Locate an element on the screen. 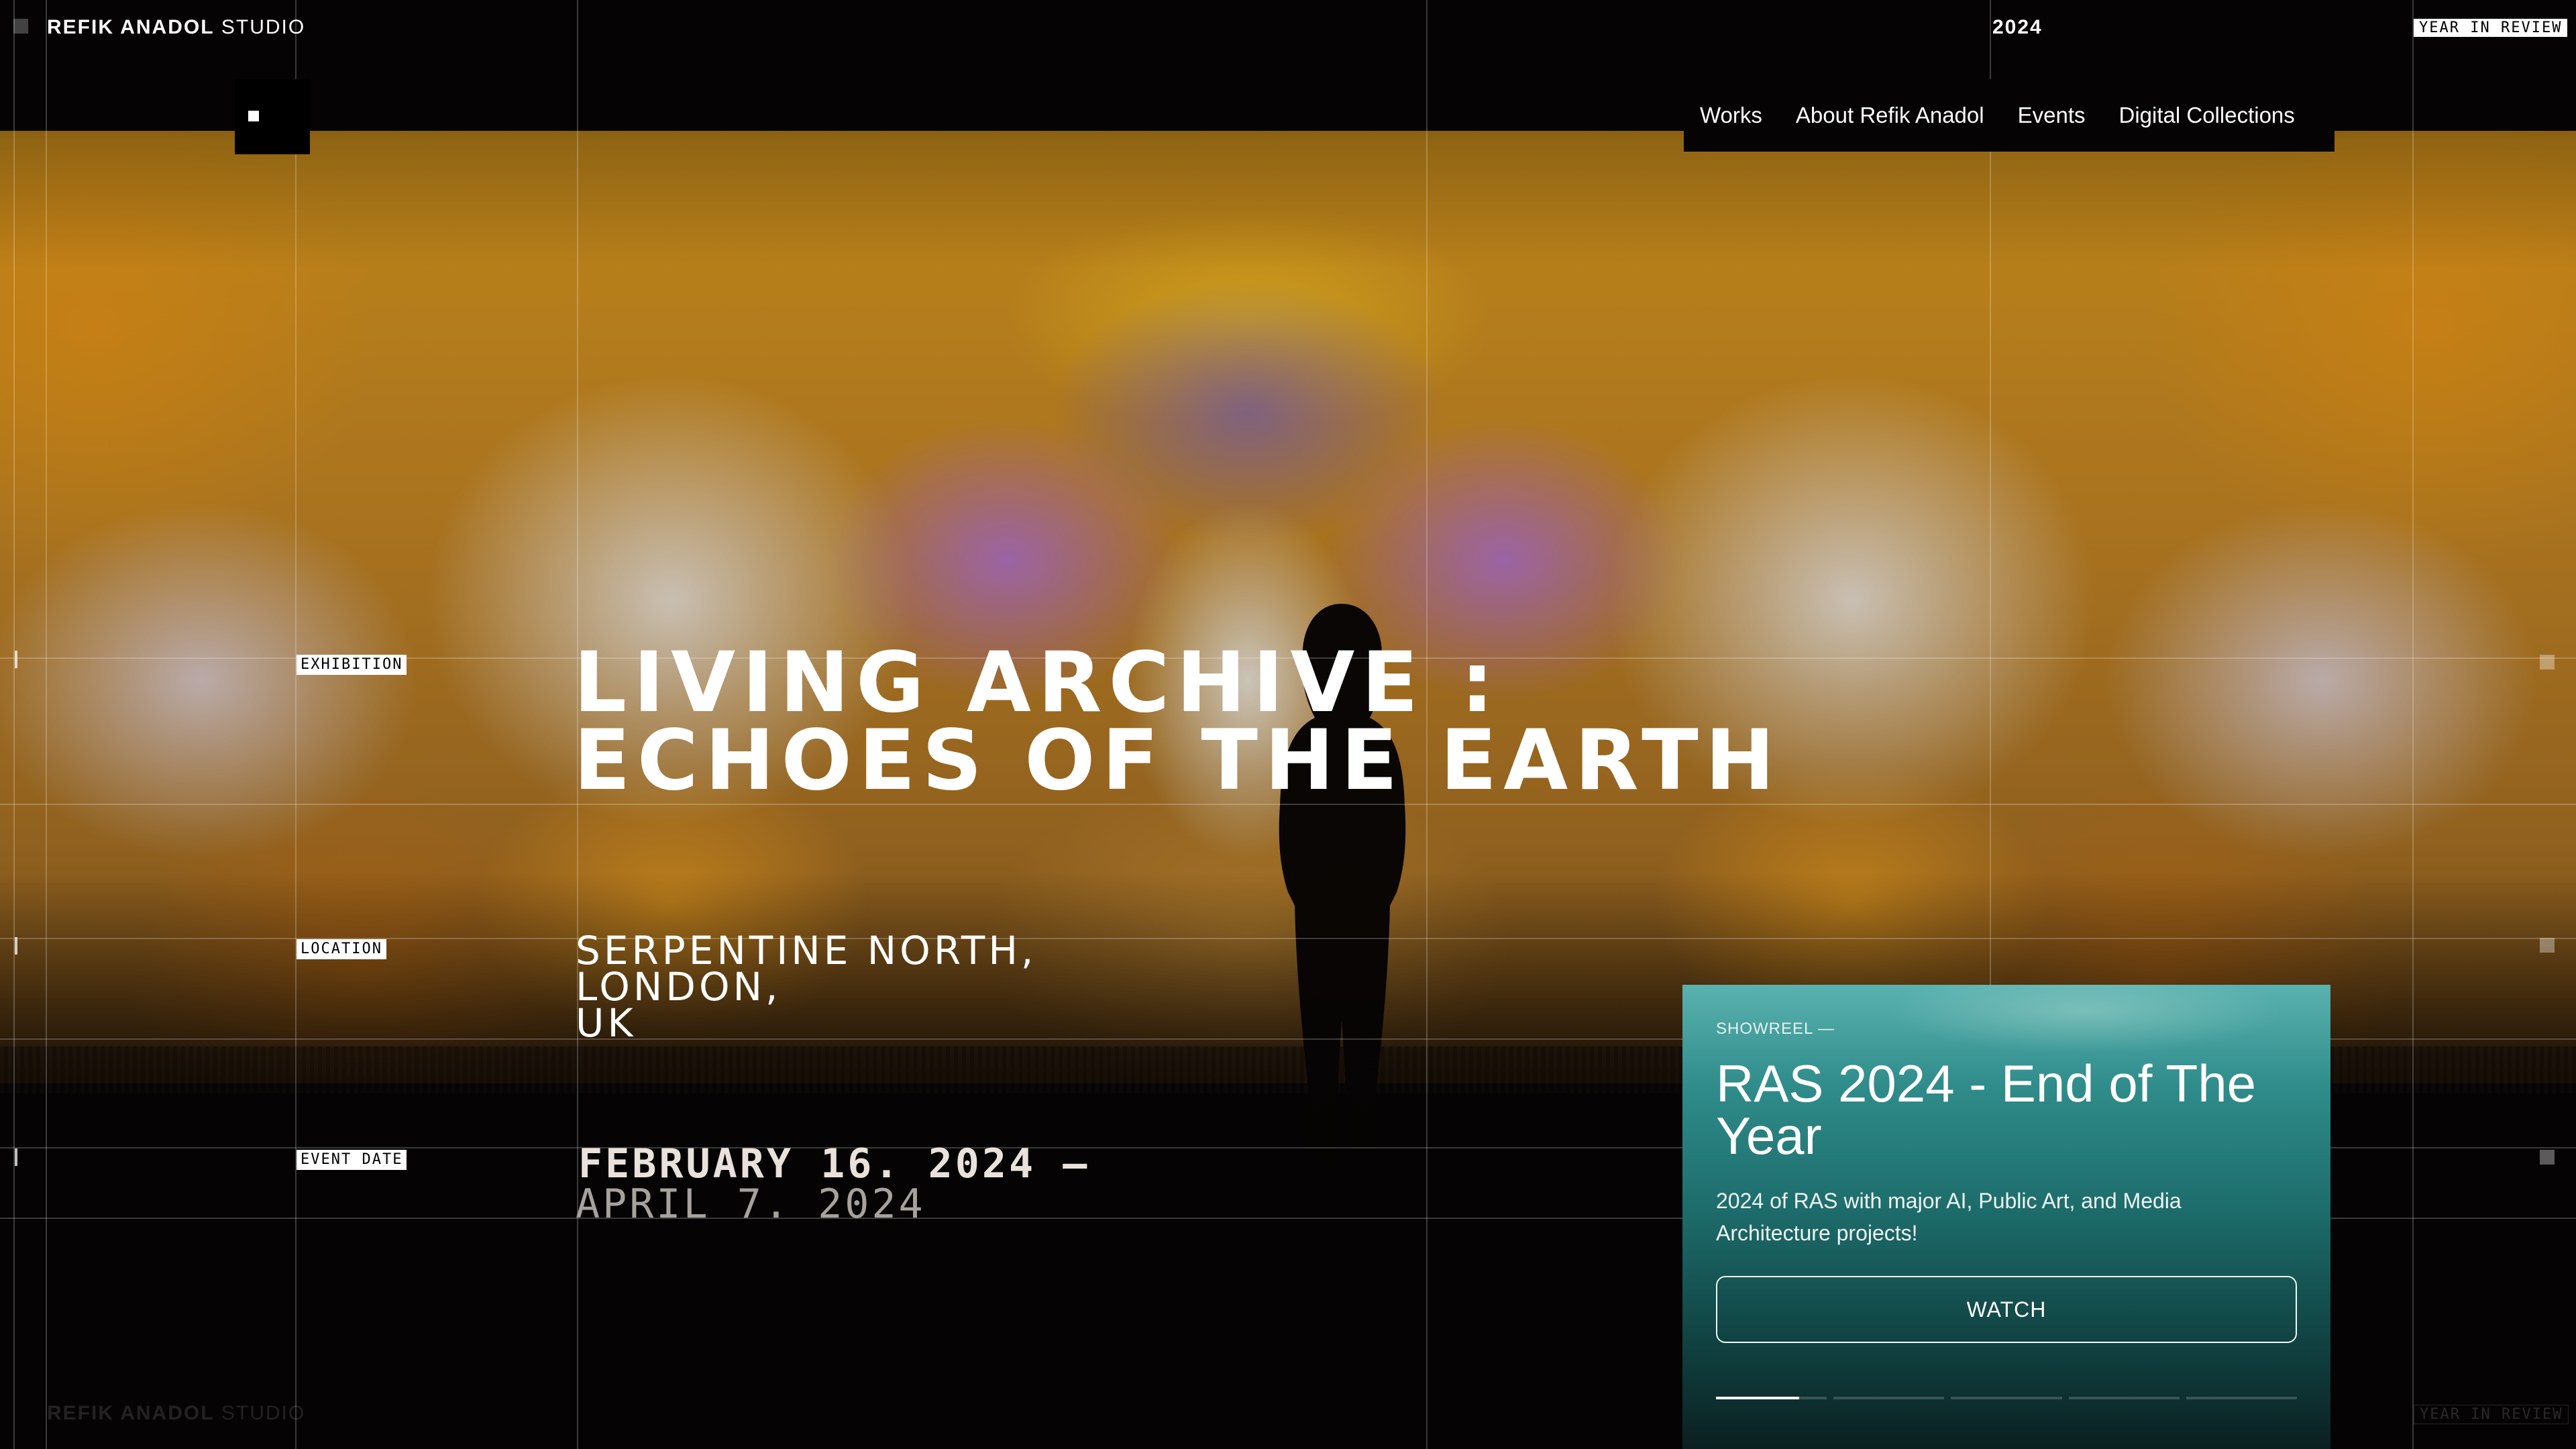  nav-item-digital-collections: Digital Collections is located at coordinates (2207, 115).